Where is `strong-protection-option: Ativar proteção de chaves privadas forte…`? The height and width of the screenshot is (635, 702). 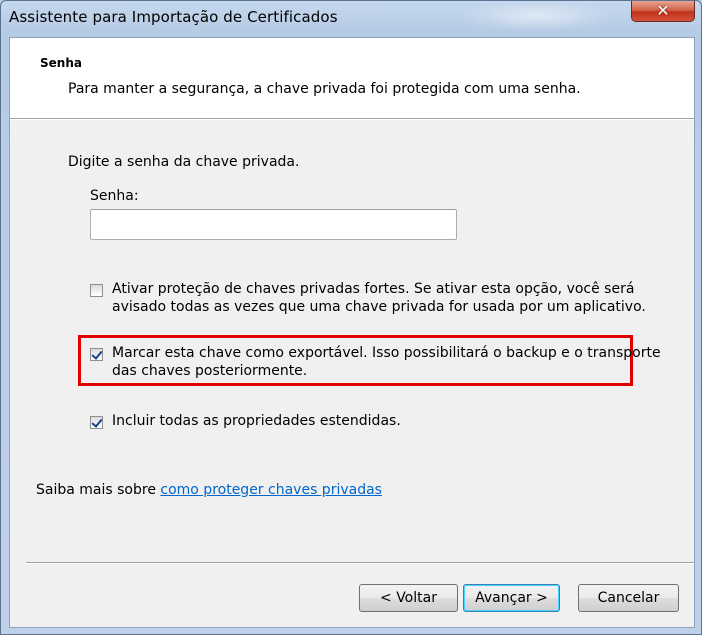
strong-protection-option: Ativar proteção de chaves privadas forte… is located at coordinates (368, 298).